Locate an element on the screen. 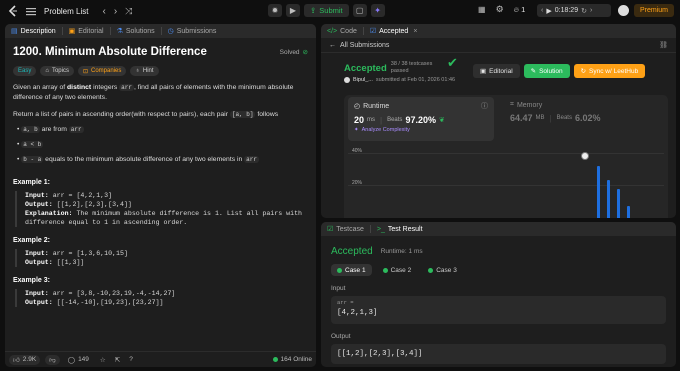 This screenshot has width=680, height=371. runtime-beats: 97.20% is located at coordinates (420, 120).